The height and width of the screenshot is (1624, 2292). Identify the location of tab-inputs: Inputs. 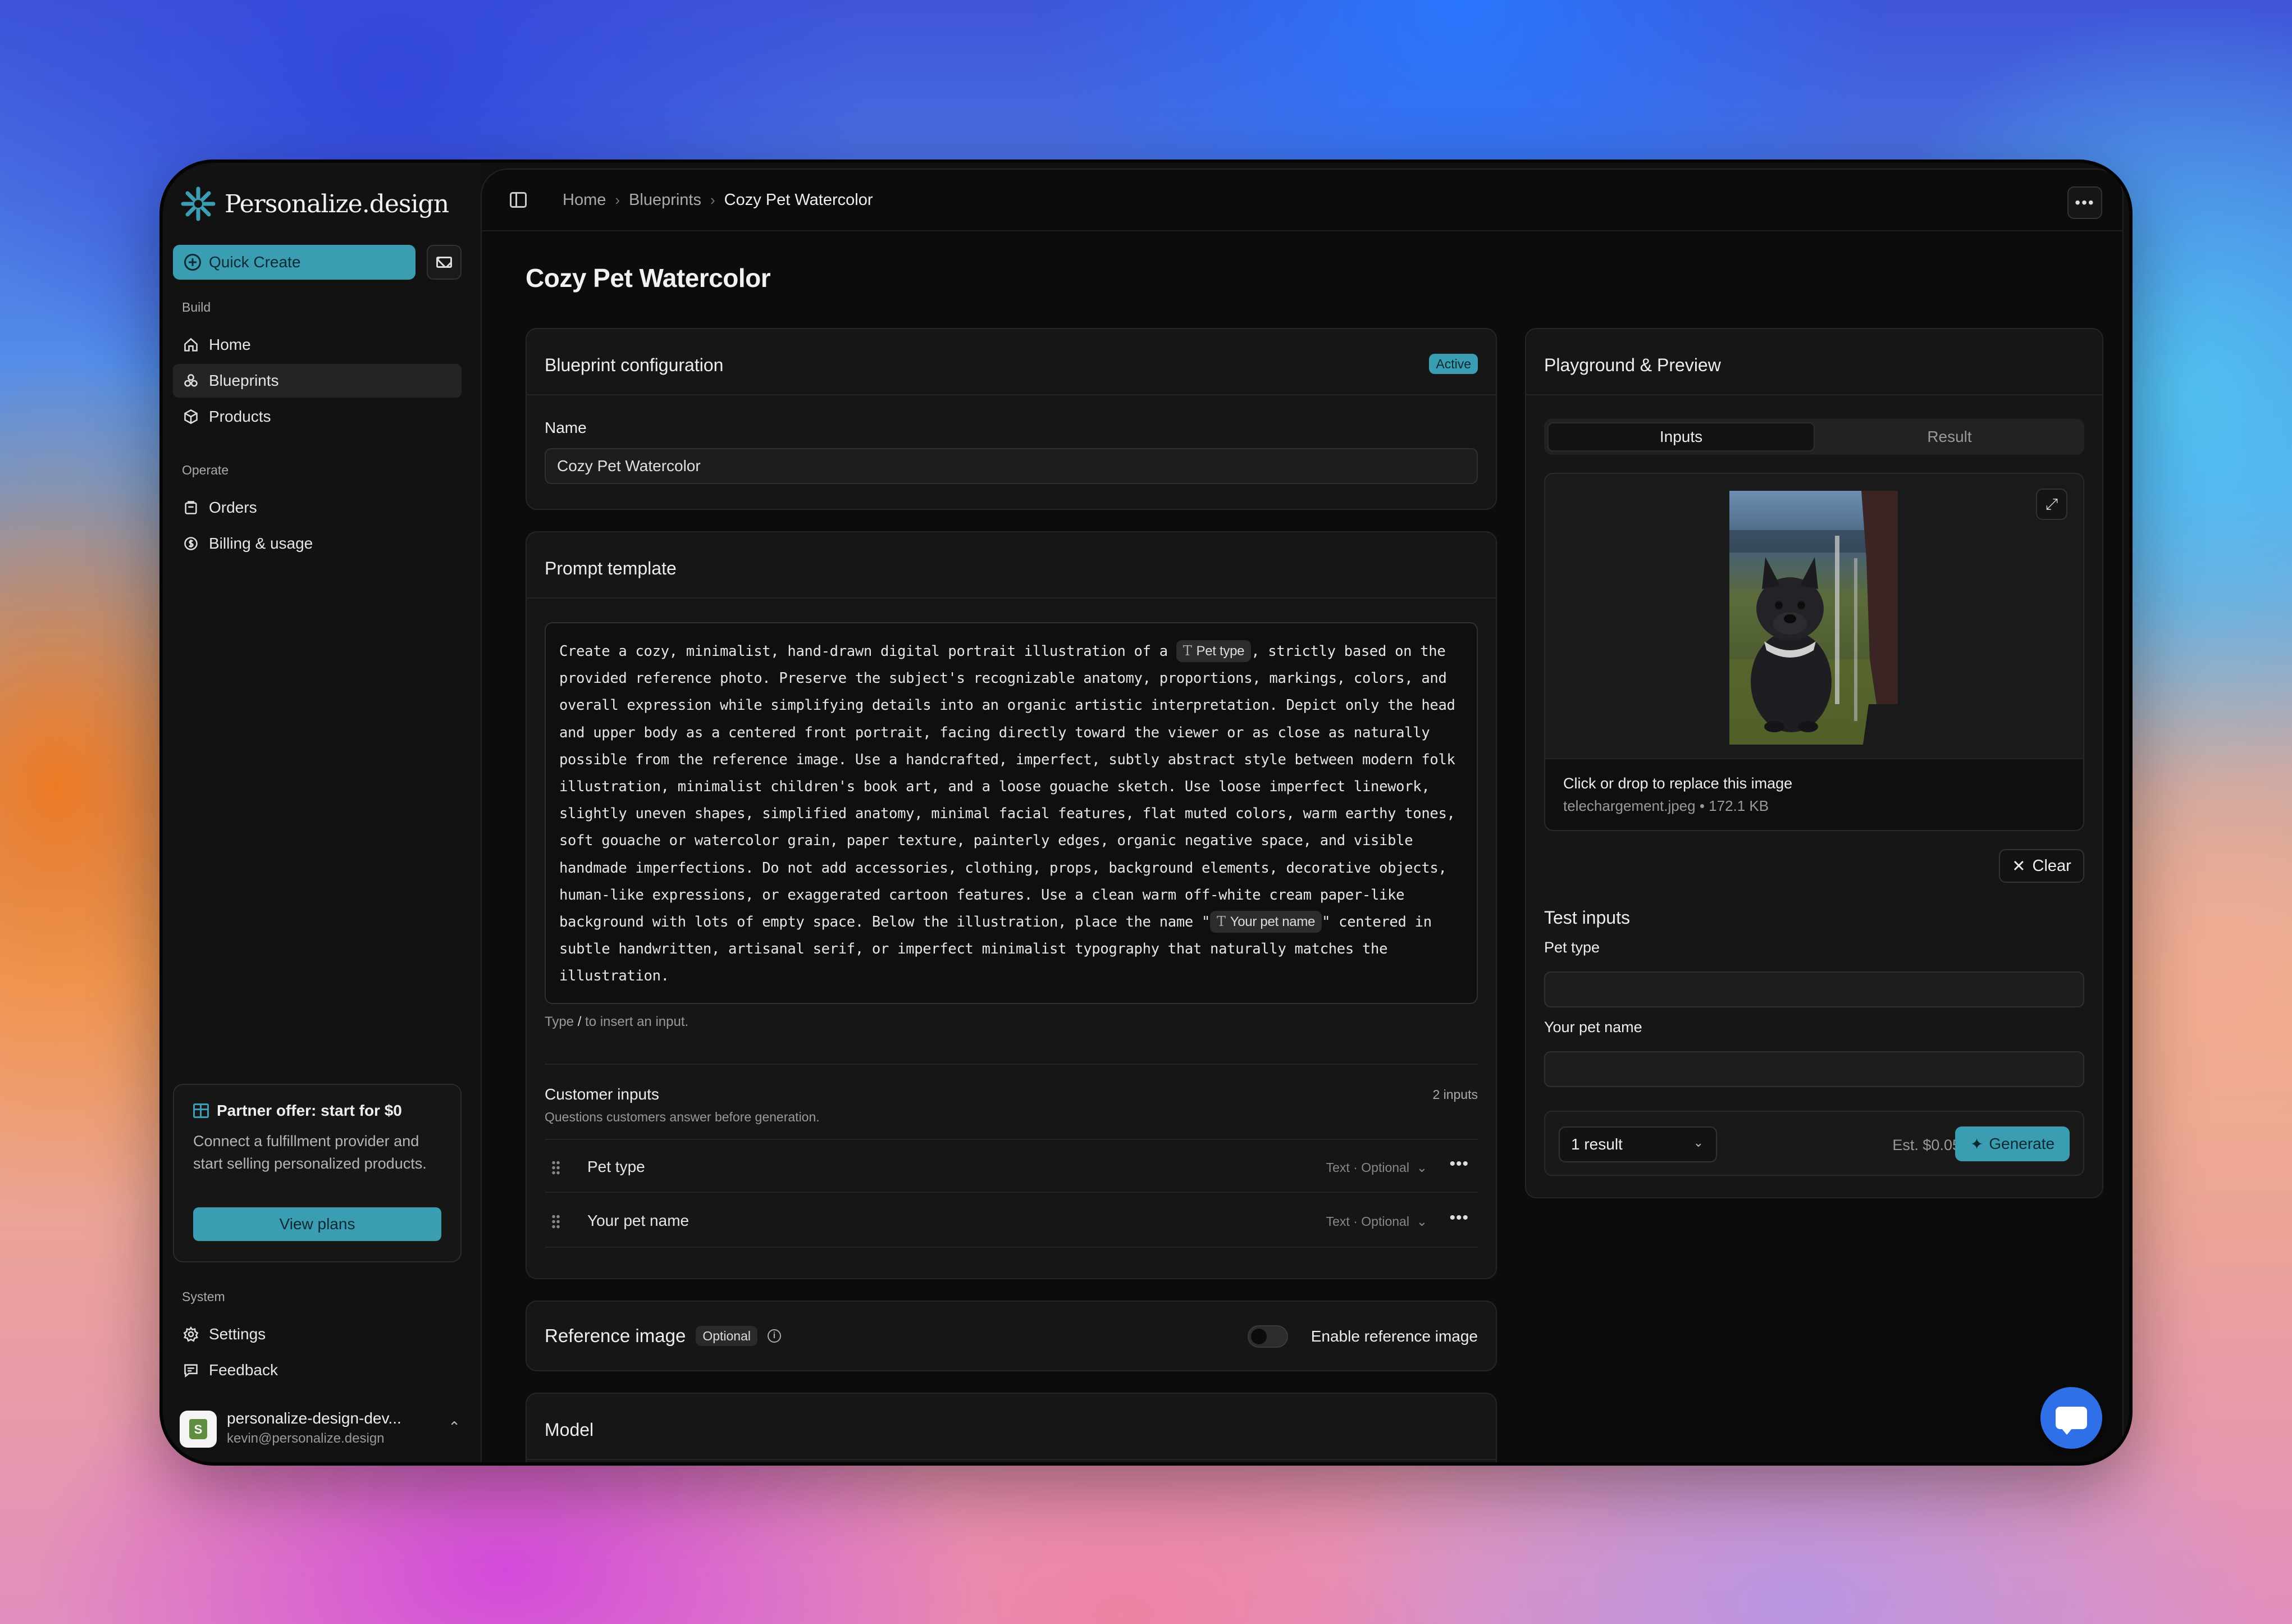
(1681, 436).